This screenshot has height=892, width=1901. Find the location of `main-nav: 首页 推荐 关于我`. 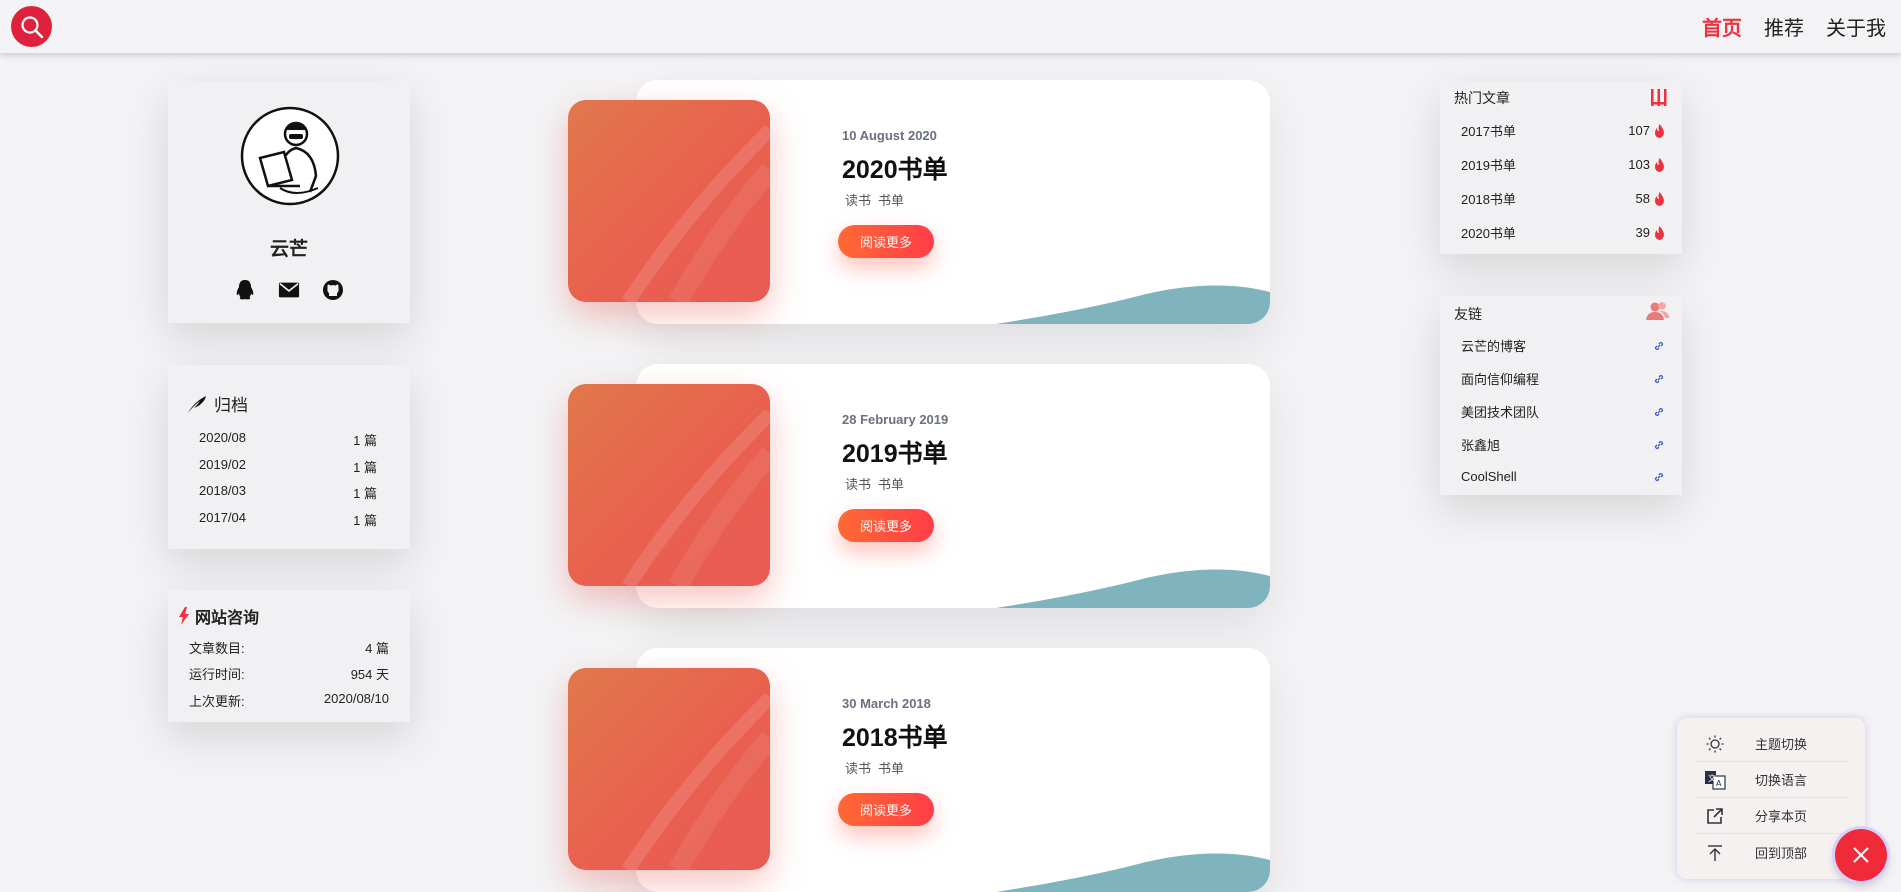

main-nav: 首页 推荐 关于我 is located at coordinates (1794, 26).